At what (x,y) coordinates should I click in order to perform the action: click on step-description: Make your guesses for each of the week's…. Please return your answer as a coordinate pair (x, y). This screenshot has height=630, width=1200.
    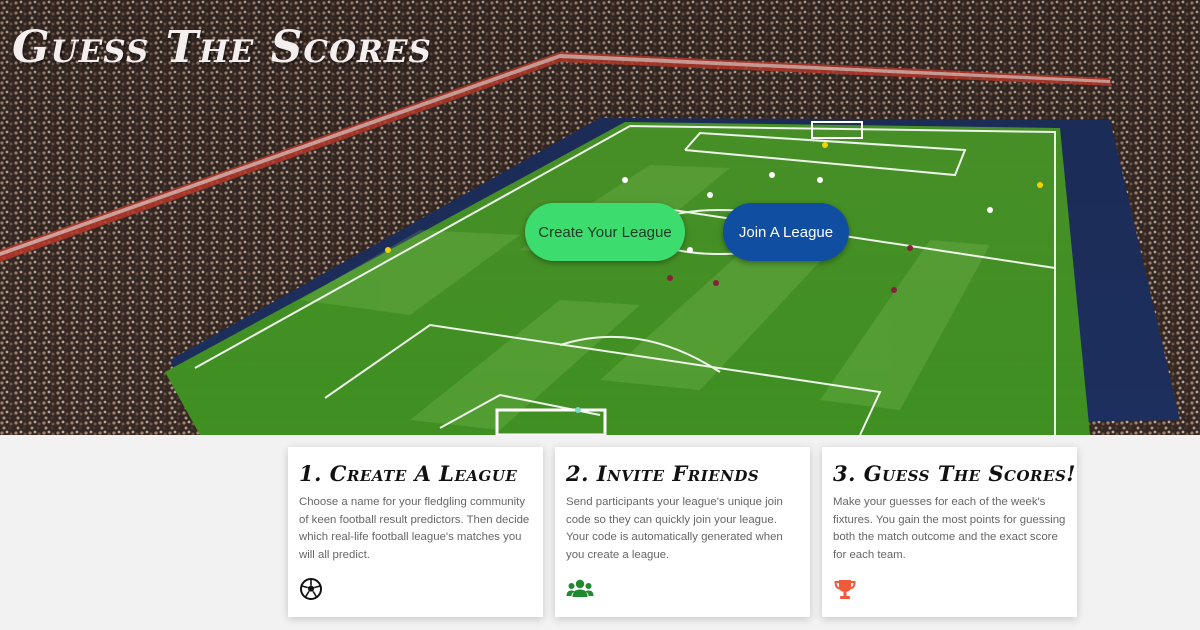
    Looking at the image, I should click on (949, 528).